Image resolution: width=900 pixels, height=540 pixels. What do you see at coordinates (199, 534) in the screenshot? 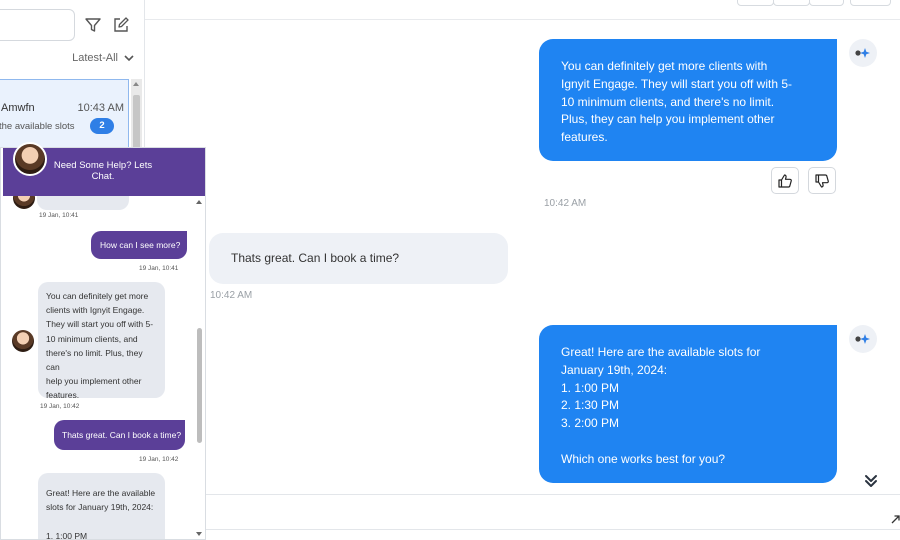
I see `scroll-down-arrow-icon` at bounding box center [199, 534].